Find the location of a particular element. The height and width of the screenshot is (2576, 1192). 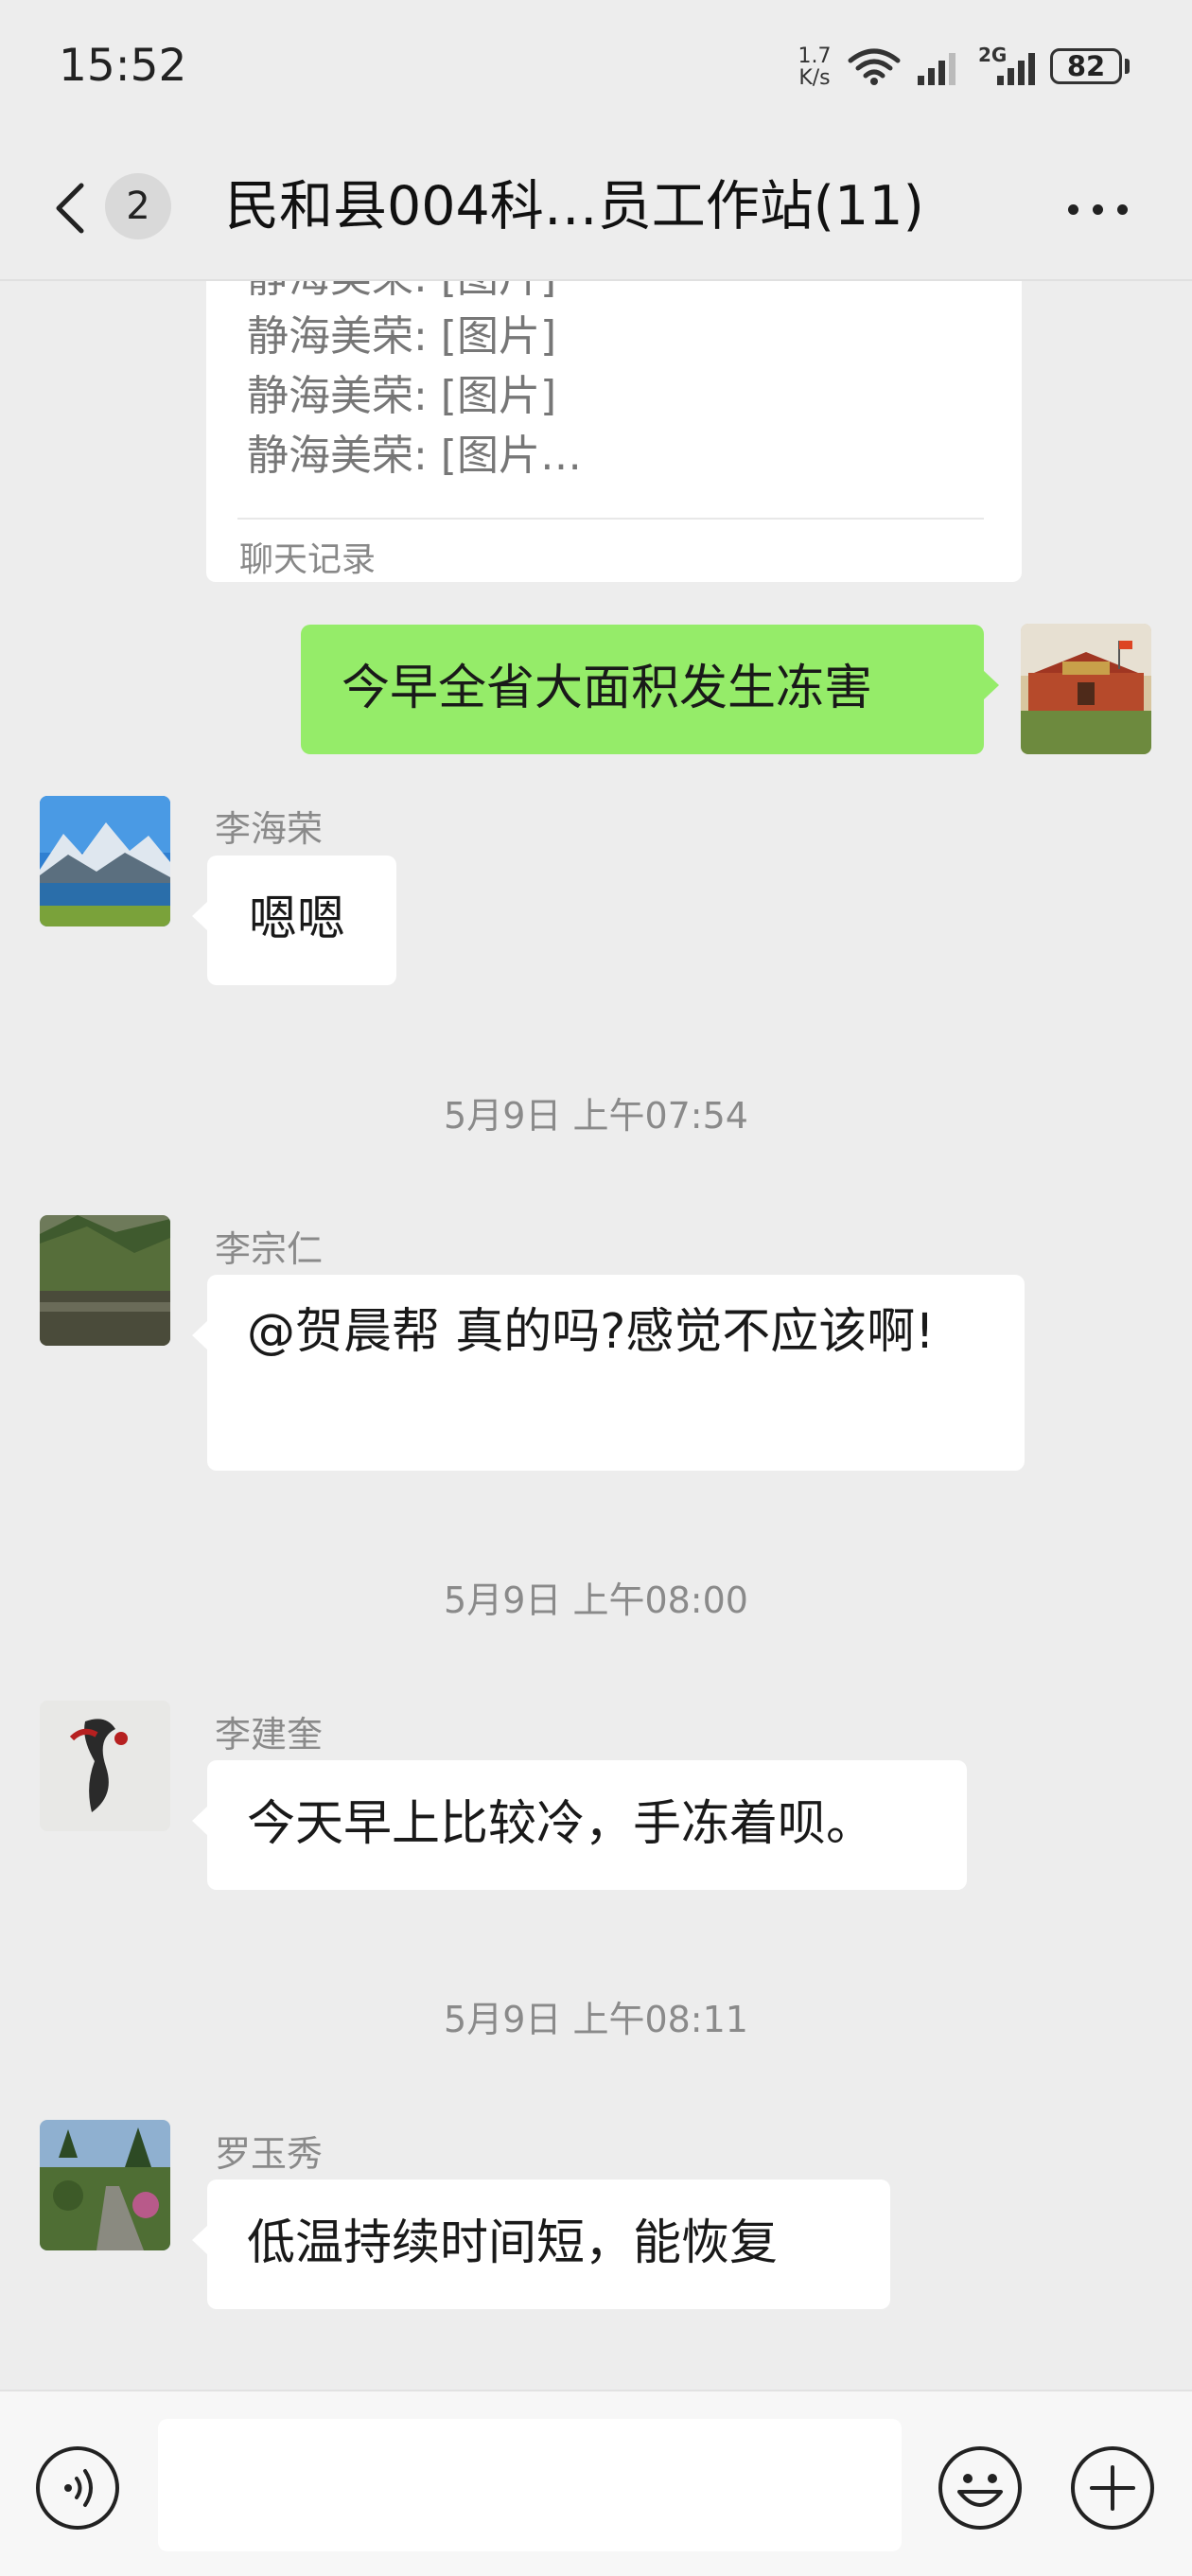

sender-name: 罗玉秀 is located at coordinates (269, 2154).